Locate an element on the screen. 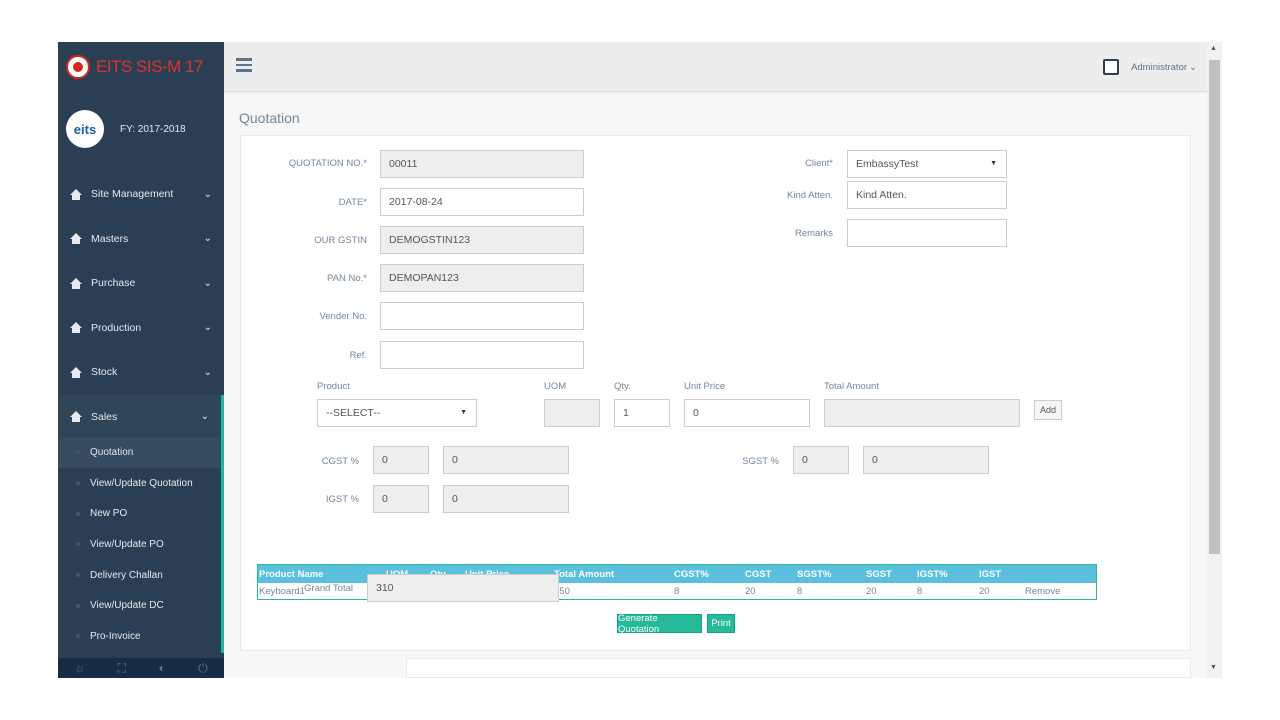  power-icon: ⏻ is located at coordinates (203, 668).